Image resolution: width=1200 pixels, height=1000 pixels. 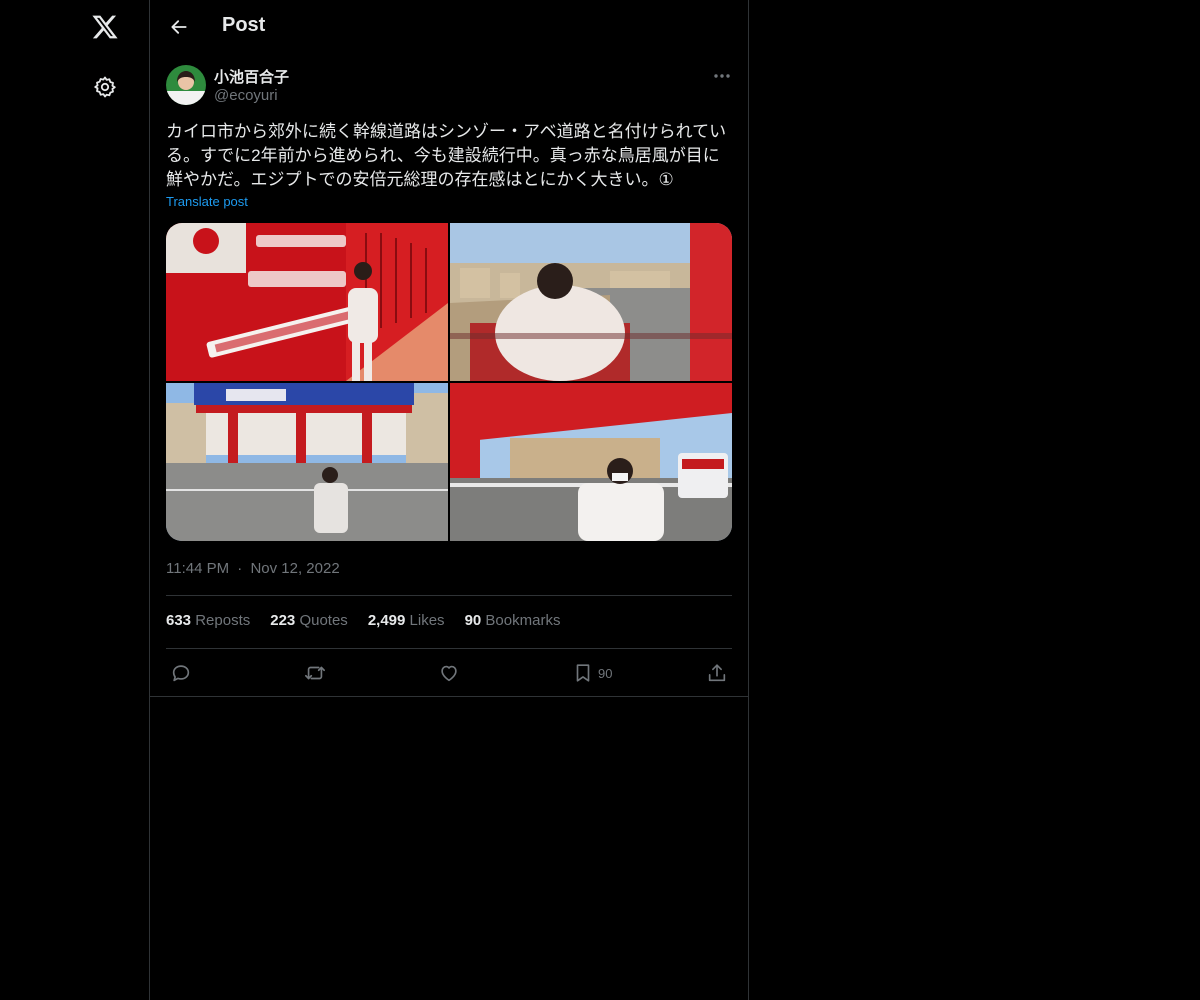 I want to click on media-grid, so click(x=449, y=382).